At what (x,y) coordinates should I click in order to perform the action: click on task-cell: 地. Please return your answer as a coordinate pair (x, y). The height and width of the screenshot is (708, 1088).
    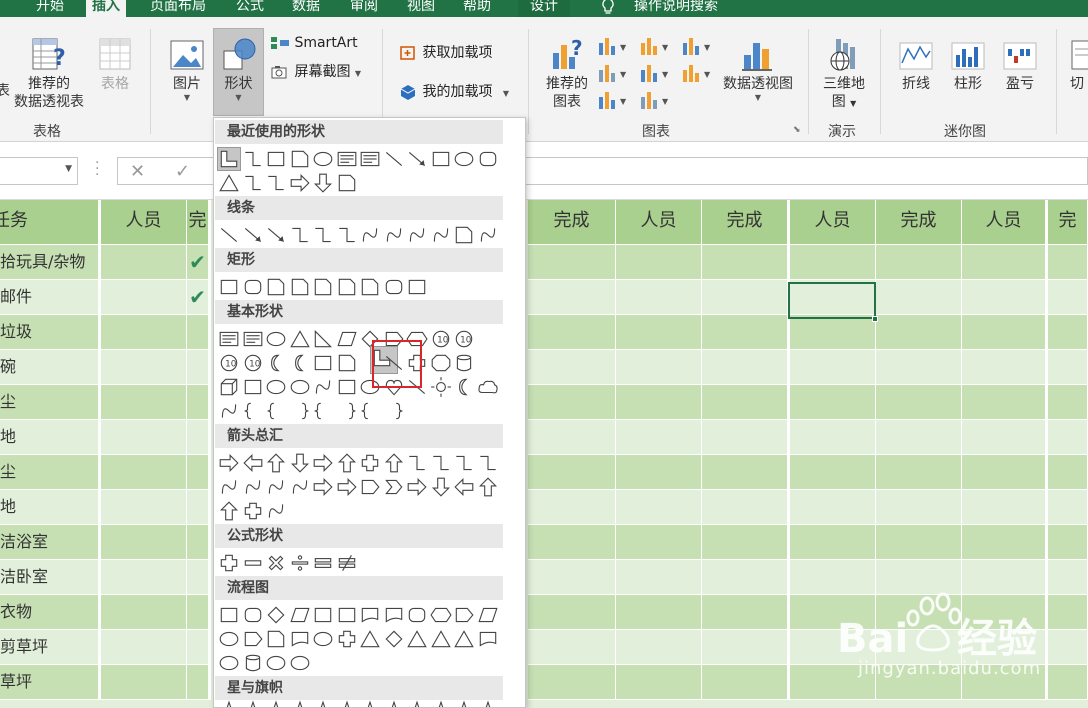
    Looking at the image, I should click on (50, 507).